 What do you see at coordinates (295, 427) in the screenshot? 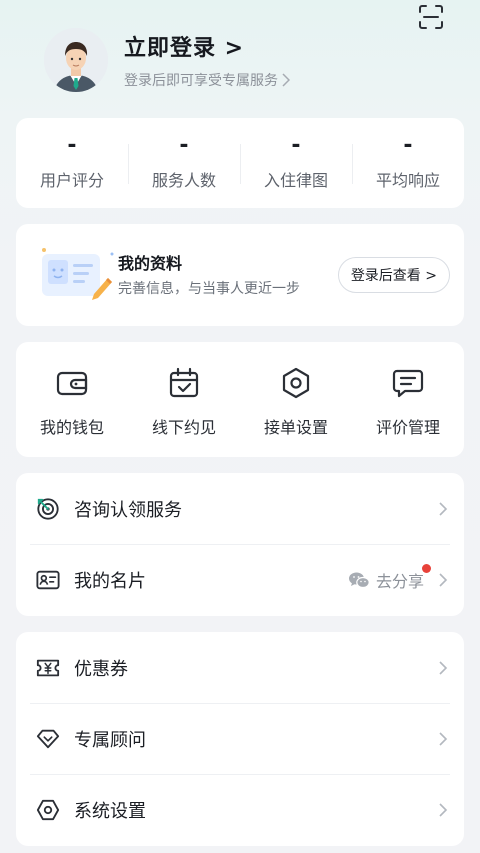
I see `tool-label: 接单设置` at bounding box center [295, 427].